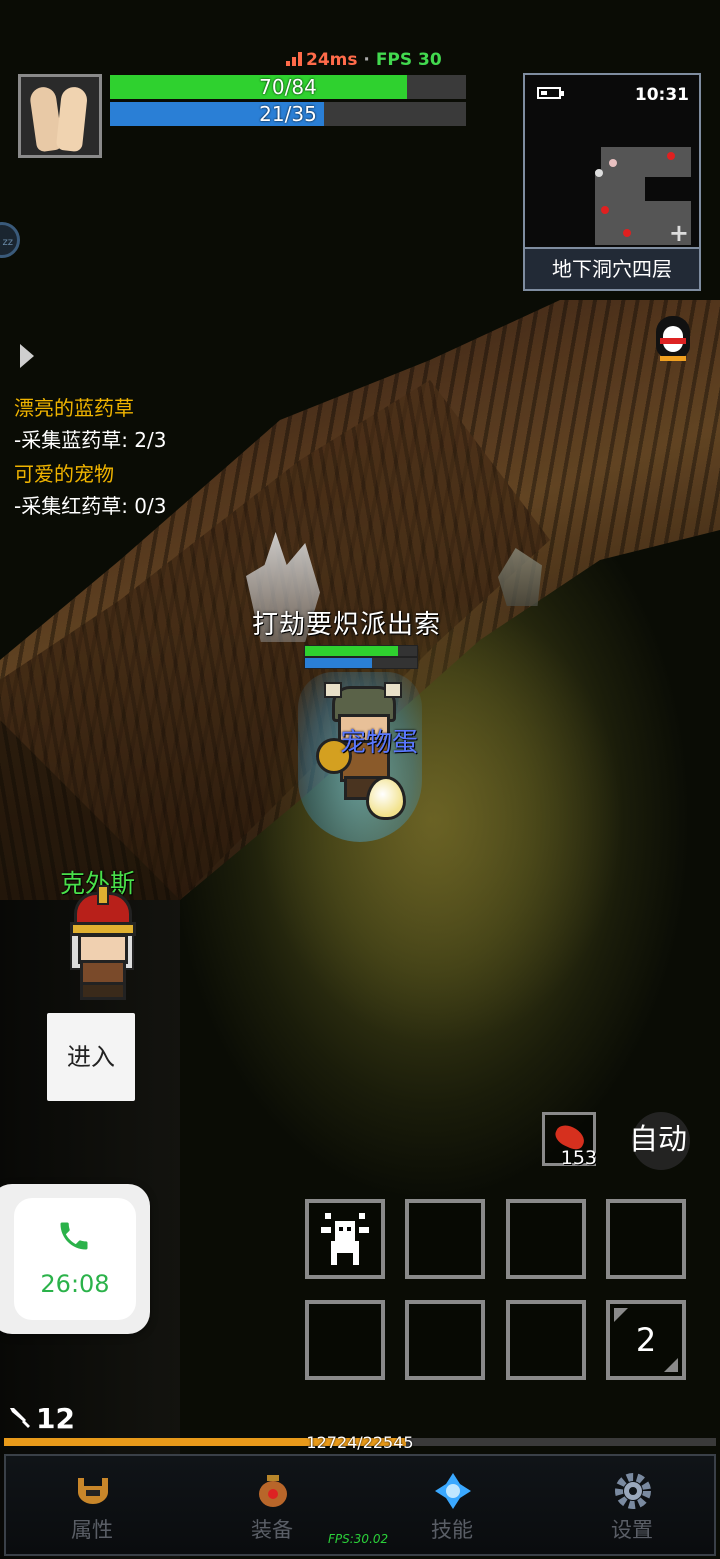  I want to click on sword-icon, so click(20, 1418).